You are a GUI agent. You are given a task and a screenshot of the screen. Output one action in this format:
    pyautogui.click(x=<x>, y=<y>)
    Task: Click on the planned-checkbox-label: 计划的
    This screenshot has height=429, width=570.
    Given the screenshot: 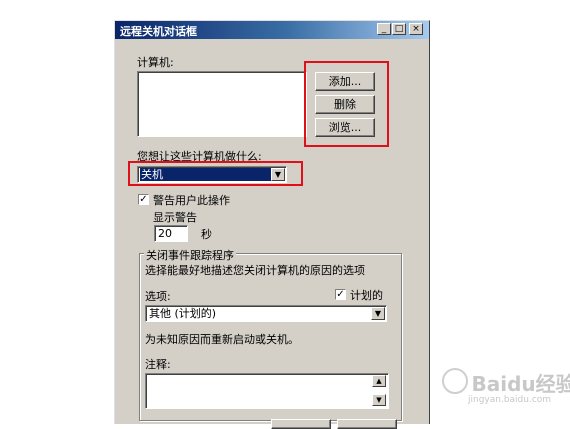 What is the action you would take?
    pyautogui.click(x=366, y=295)
    